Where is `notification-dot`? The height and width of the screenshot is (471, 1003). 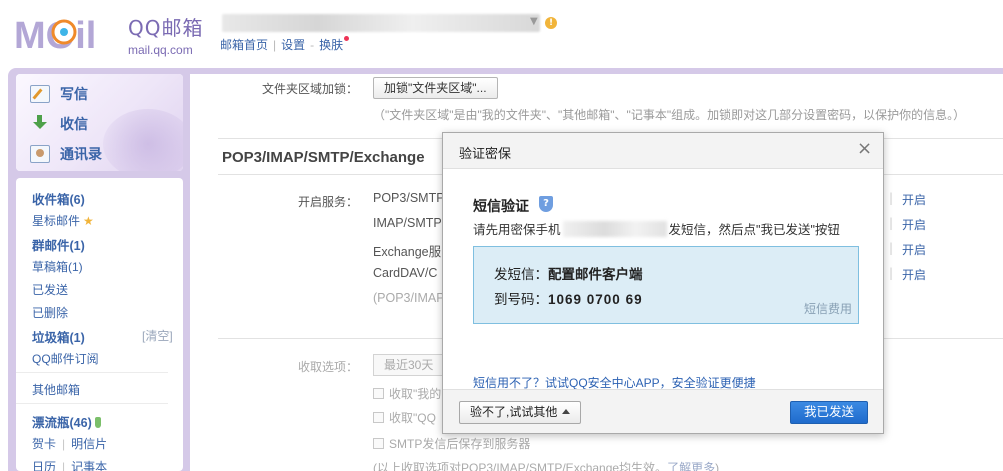 notification-dot is located at coordinates (347, 38).